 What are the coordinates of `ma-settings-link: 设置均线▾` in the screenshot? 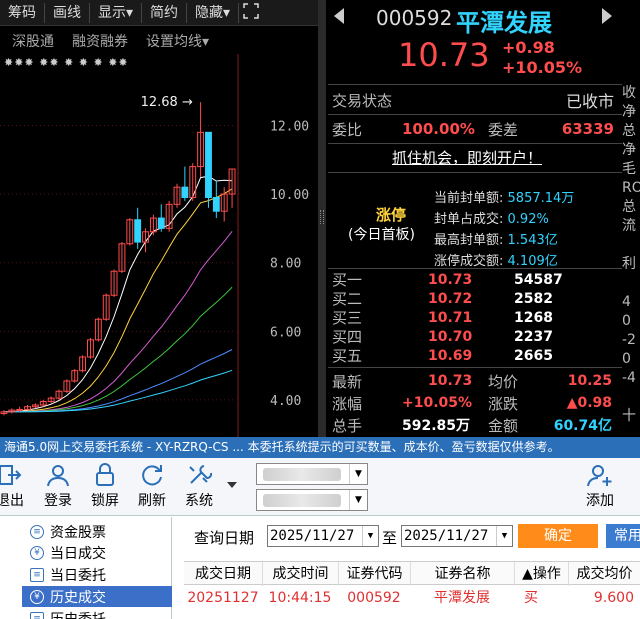 It's located at (177, 41).